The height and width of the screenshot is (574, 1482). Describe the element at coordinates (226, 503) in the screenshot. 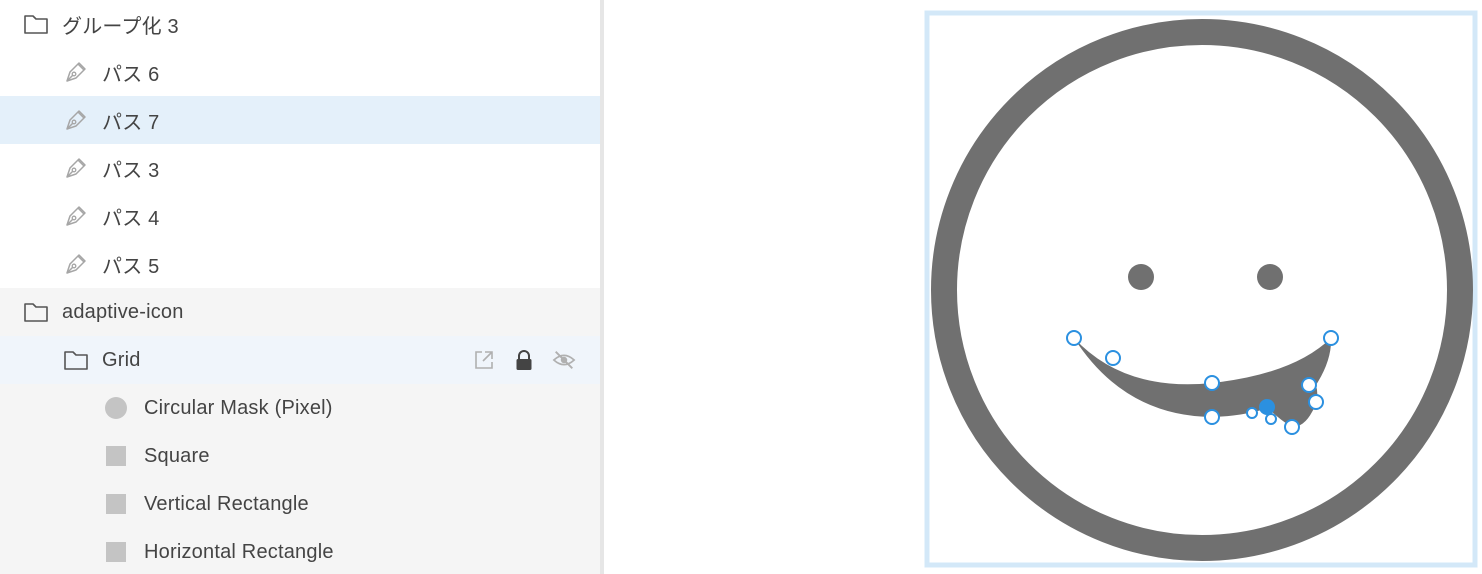

I see `layer-label: Vertical Rectangle` at that location.